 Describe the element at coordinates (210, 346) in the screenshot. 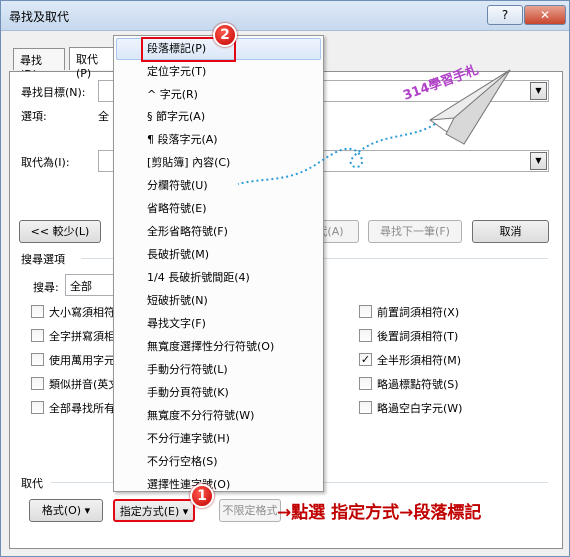

I see `menu-item-zero-width-optional-break: 無寬度選擇性分行符號(O)` at that location.